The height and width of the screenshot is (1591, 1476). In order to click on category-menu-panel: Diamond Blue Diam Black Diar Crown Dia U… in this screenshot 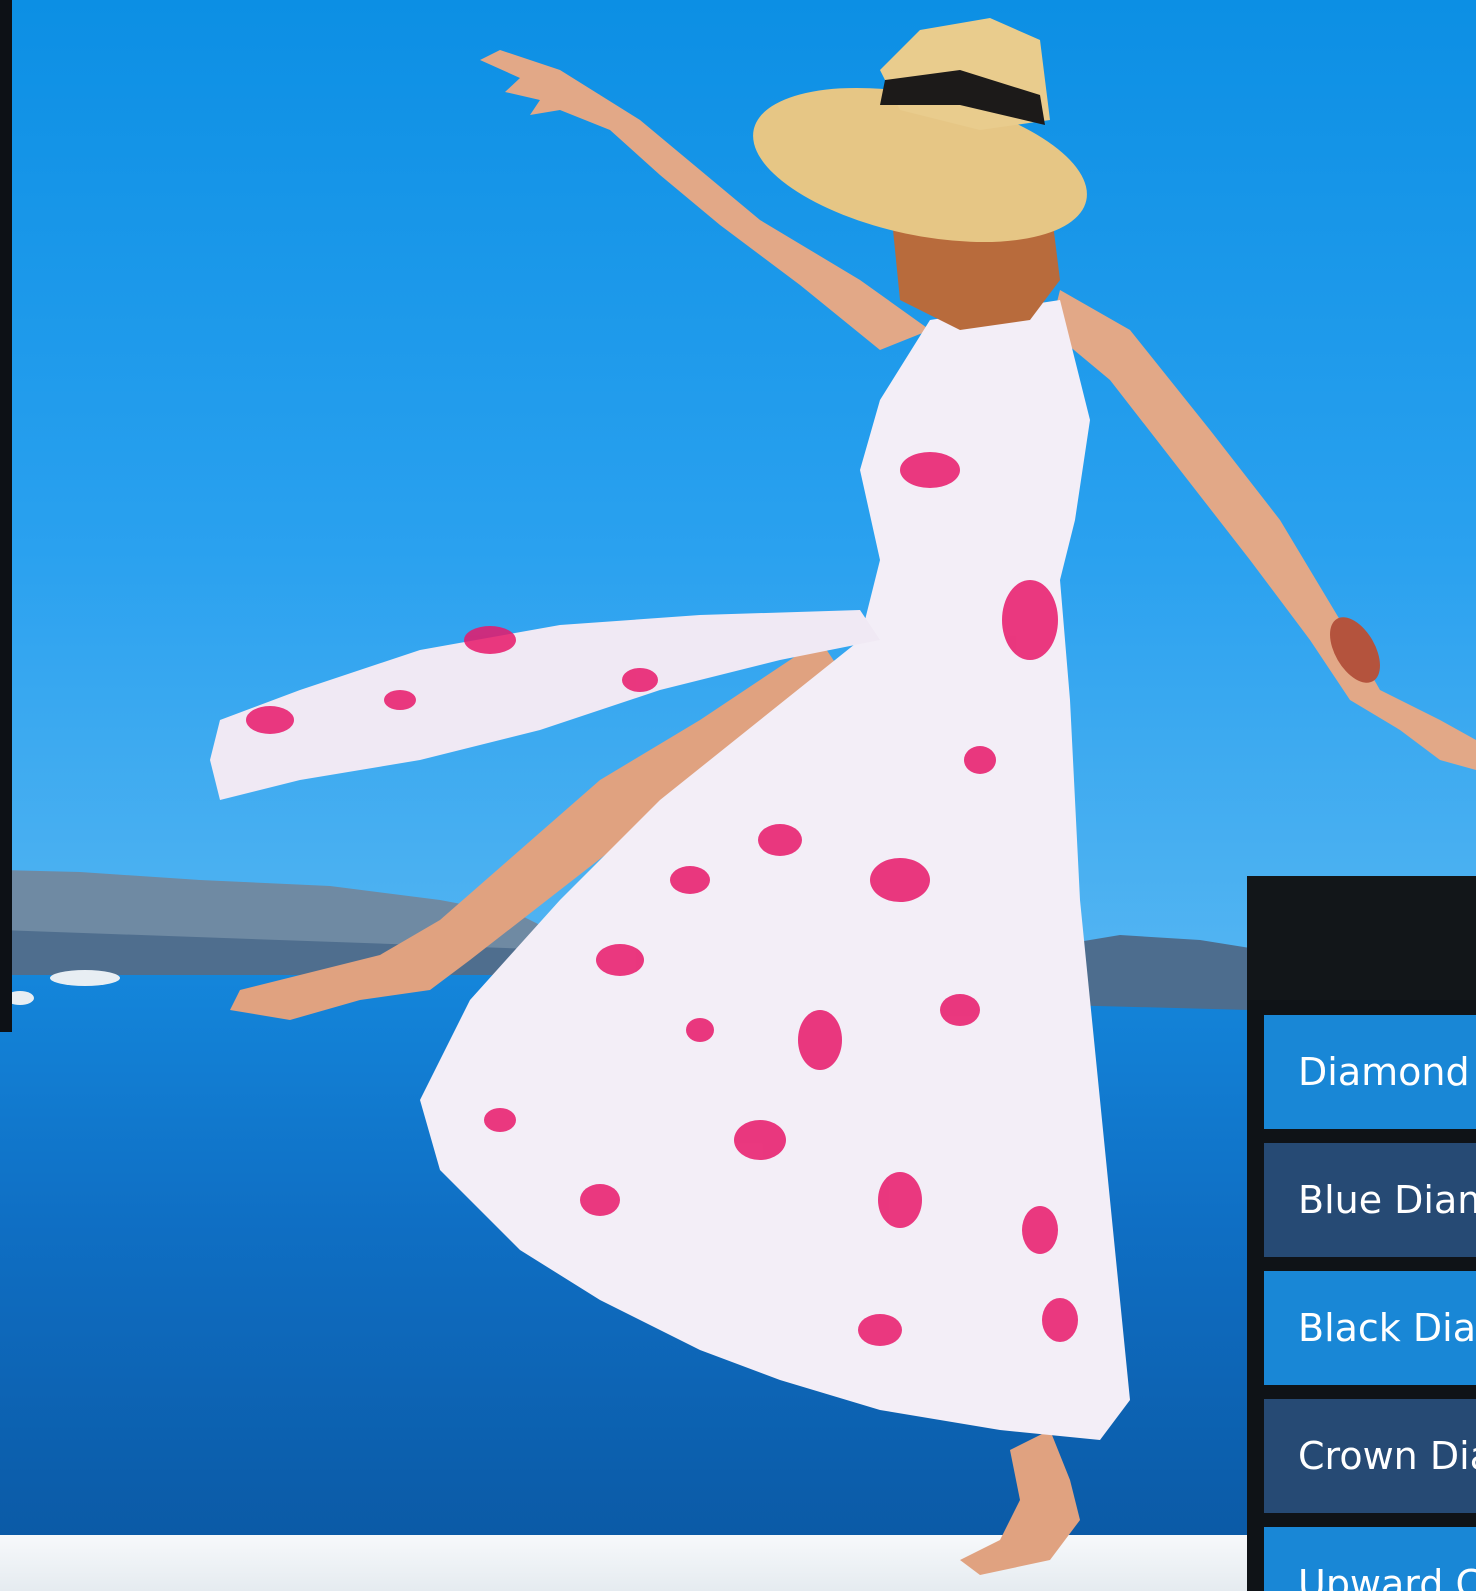, I will do `click(1361, 1233)`.